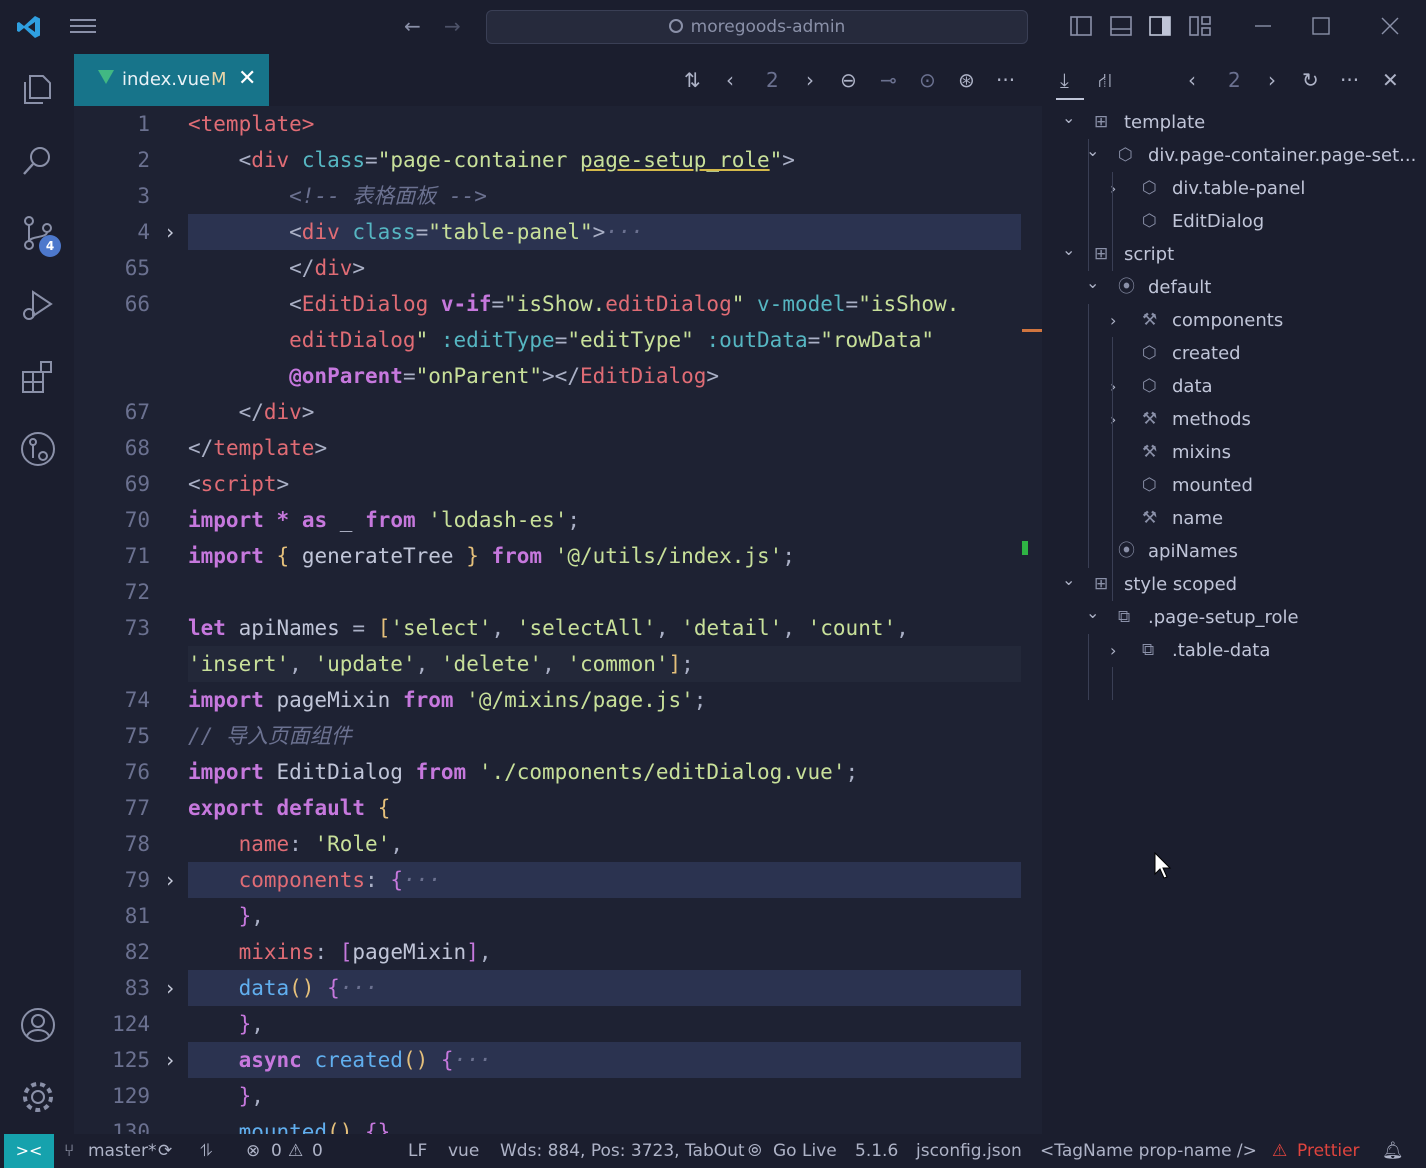 This screenshot has height=1168, width=1426. I want to click on code-line: 125 › async created() {···, so click(558, 1060).